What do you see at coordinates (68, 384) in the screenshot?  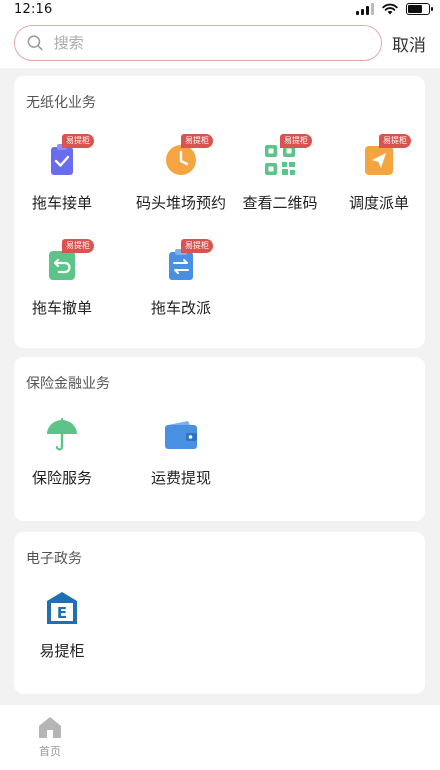 I see `section-title: 保险金融业务` at bounding box center [68, 384].